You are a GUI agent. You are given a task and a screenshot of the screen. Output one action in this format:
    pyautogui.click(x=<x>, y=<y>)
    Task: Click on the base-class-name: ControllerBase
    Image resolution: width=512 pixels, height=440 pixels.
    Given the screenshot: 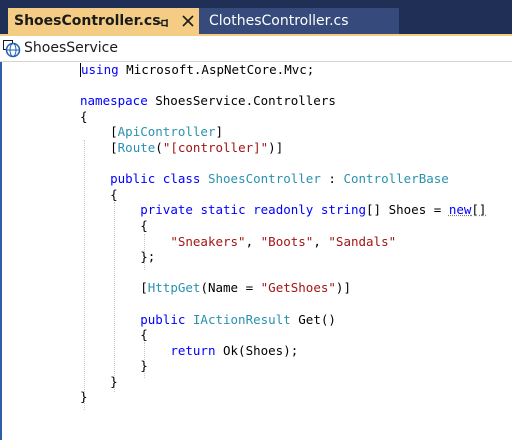 What is the action you would take?
    pyautogui.click(x=396, y=179)
    